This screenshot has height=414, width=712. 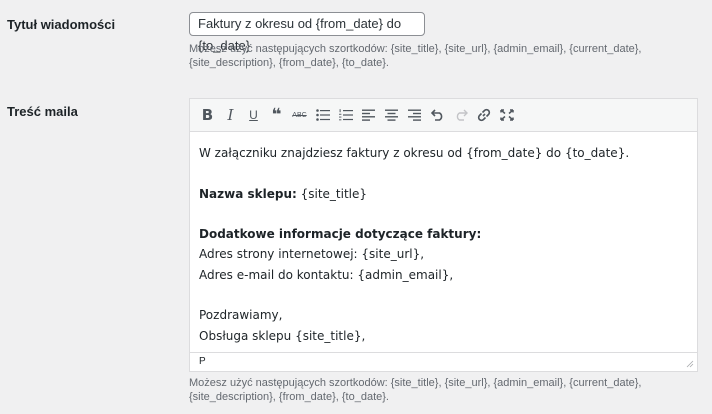 I want to click on blockquote-icon: ❝, so click(x=276, y=115).